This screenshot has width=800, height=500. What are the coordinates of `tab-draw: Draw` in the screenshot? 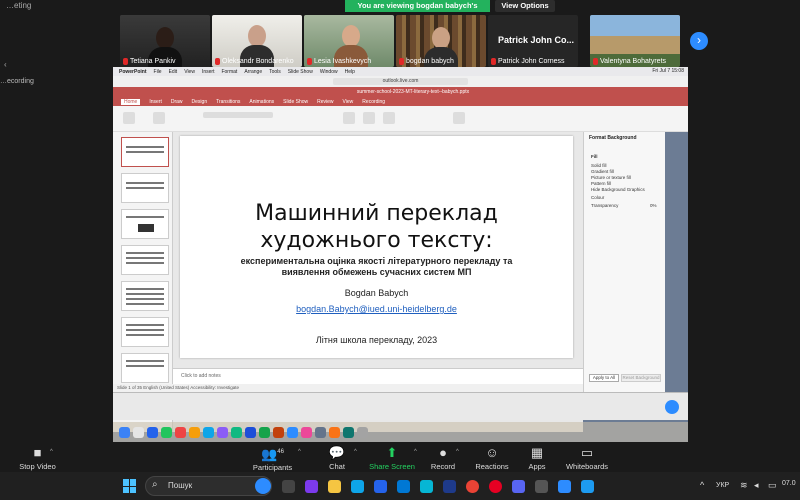 It's located at (177, 102).